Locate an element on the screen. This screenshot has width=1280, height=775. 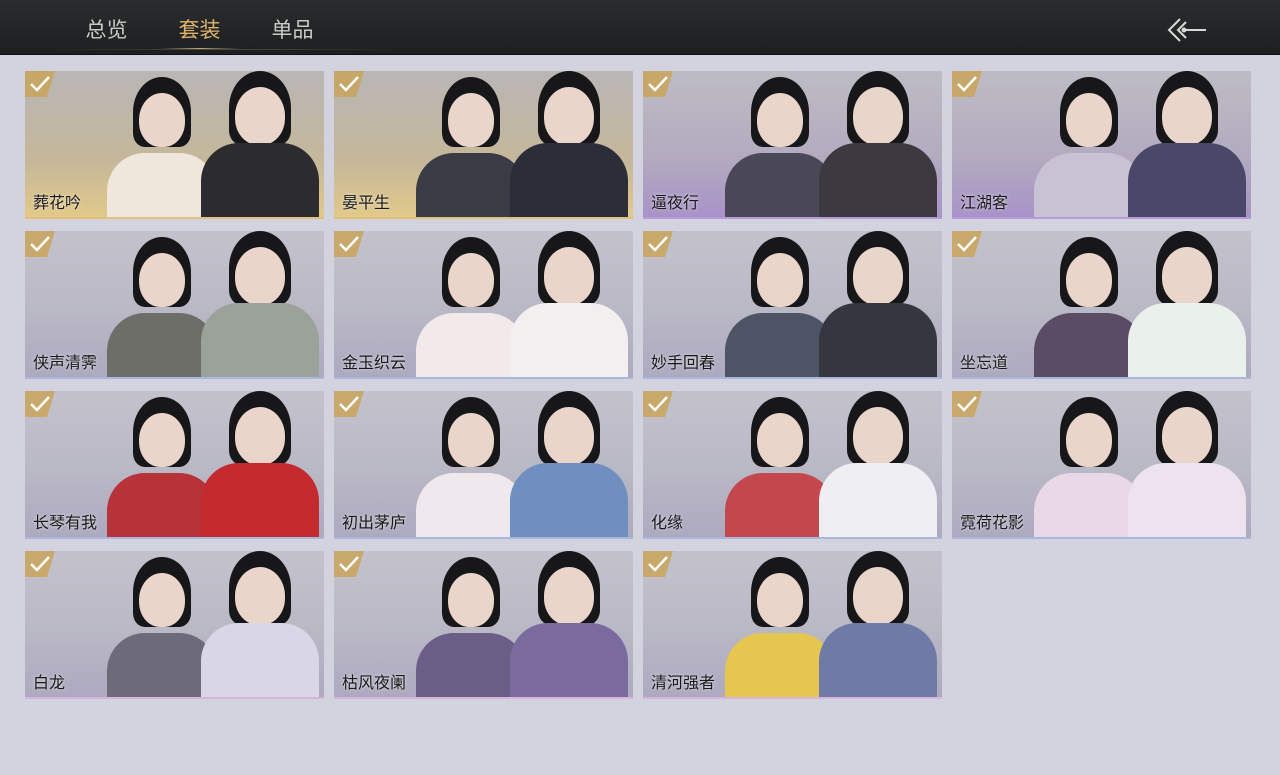
outfit-card: 金玉织云 is located at coordinates (483, 305).